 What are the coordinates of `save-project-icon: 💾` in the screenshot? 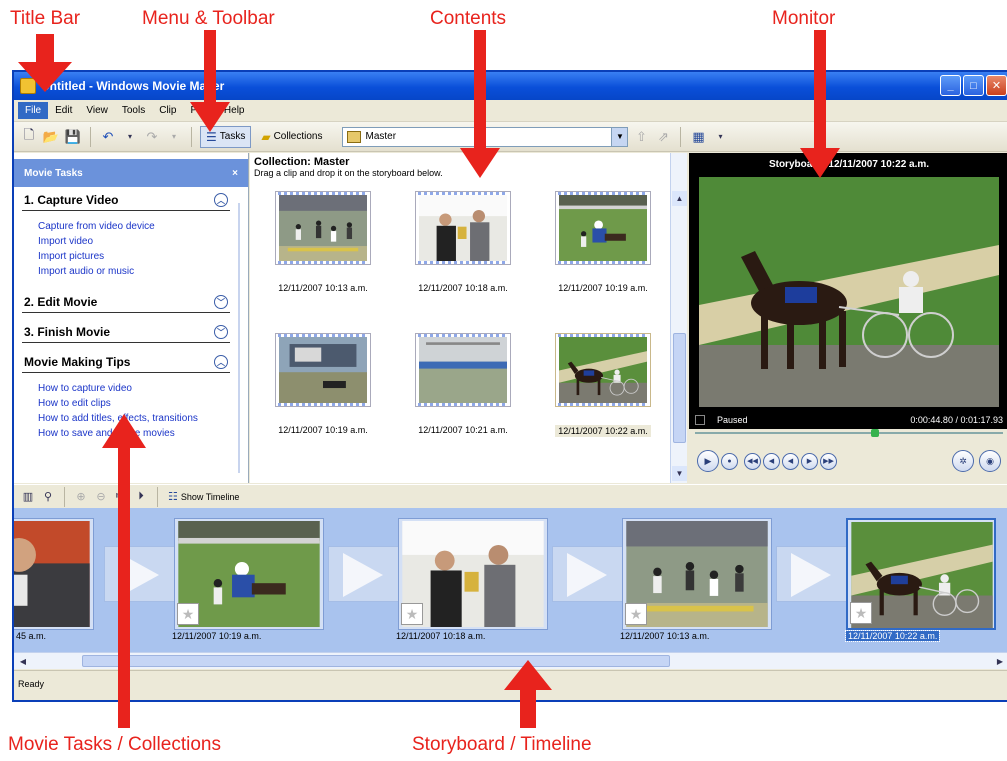 It's located at (73, 137).